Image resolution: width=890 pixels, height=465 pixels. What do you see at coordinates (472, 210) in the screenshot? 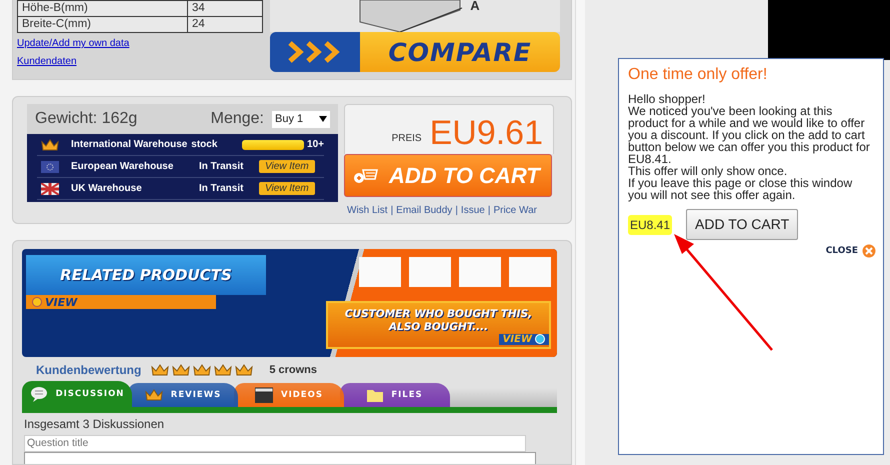
I see `text-link: Issue` at bounding box center [472, 210].